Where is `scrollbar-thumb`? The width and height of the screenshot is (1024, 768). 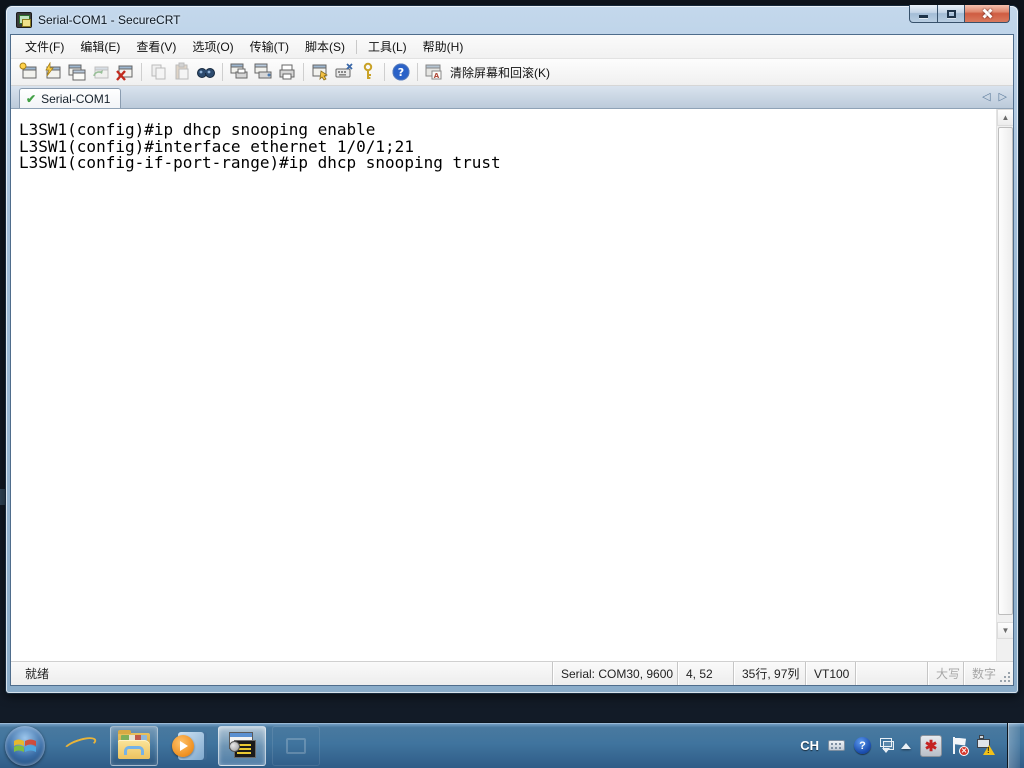
scrollbar-thumb is located at coordinates (1005, 371).